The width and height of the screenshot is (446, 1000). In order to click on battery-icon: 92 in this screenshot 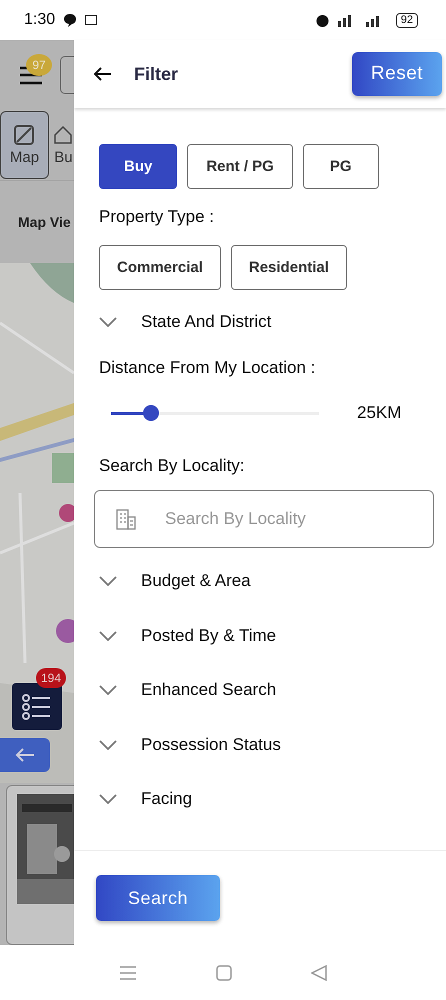, I will do `click(407, 20)`.